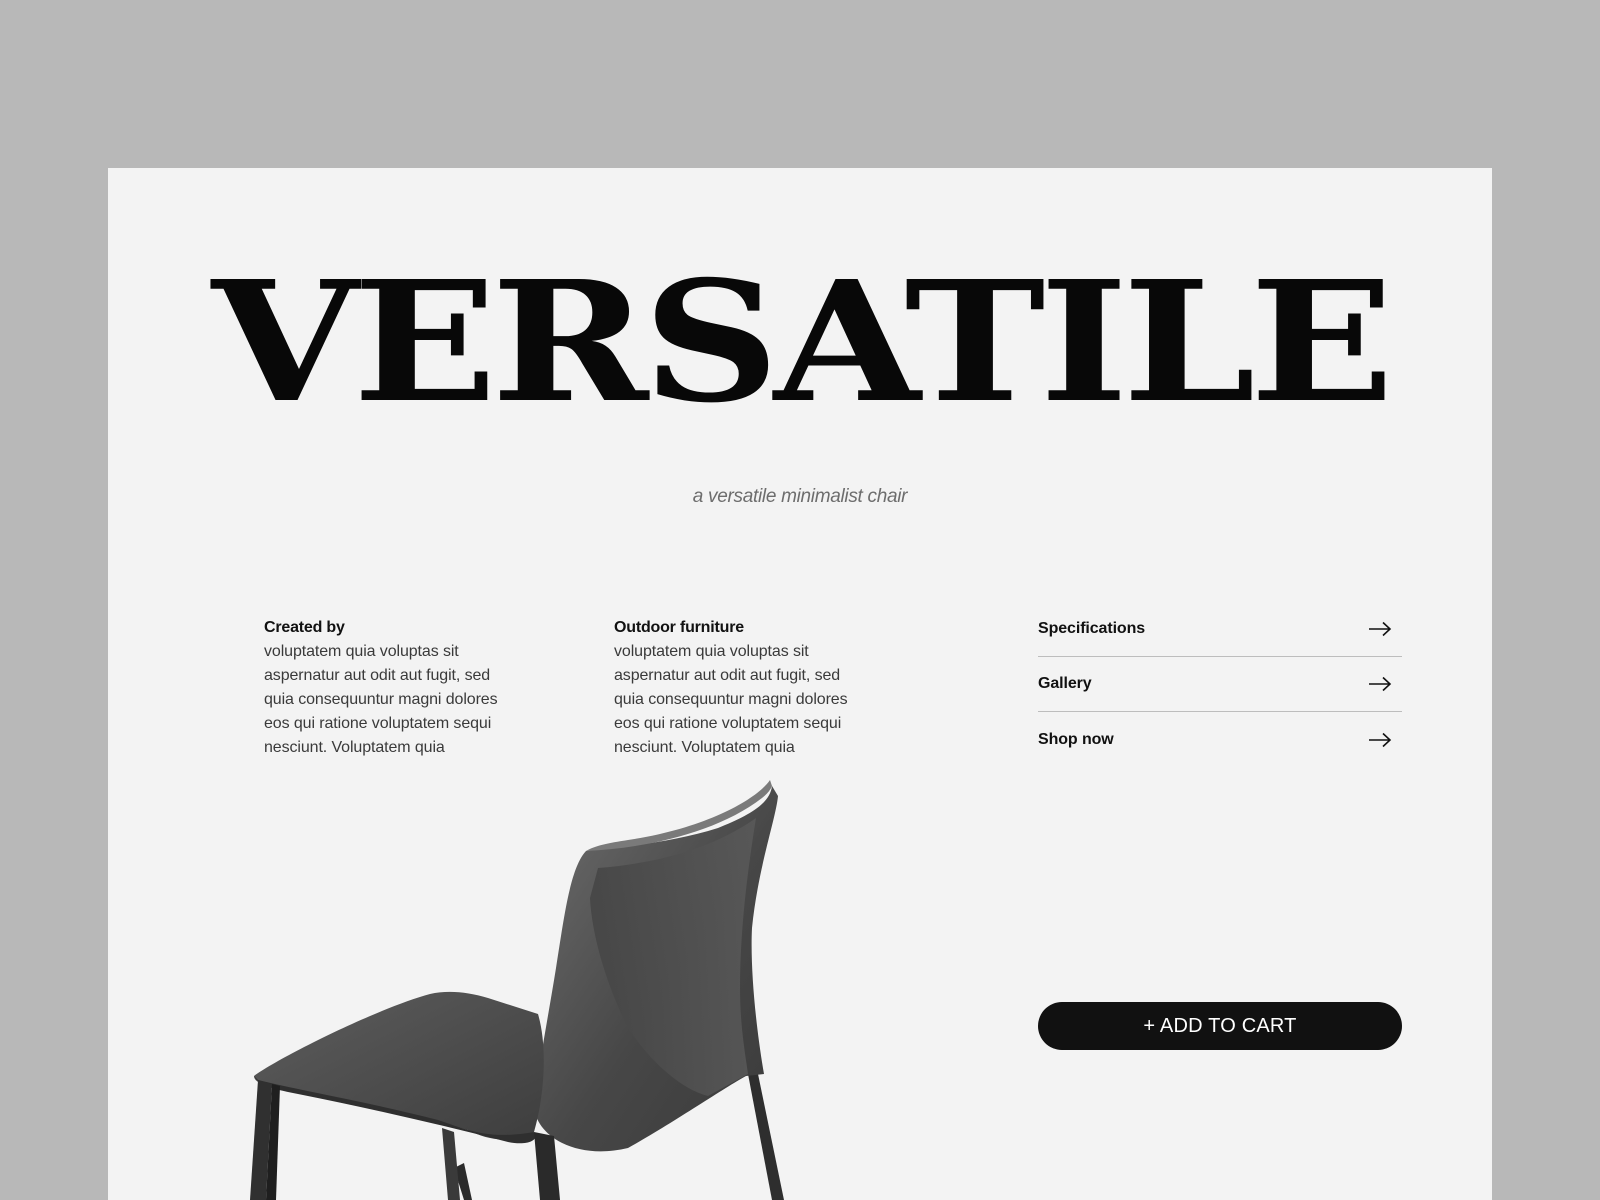 Image resolution: width=1600 pixels, height=1200 pixels. Describe the element at coordinates (1065, 683) in the screenshot. I see `link-label: Gallery` at that location.